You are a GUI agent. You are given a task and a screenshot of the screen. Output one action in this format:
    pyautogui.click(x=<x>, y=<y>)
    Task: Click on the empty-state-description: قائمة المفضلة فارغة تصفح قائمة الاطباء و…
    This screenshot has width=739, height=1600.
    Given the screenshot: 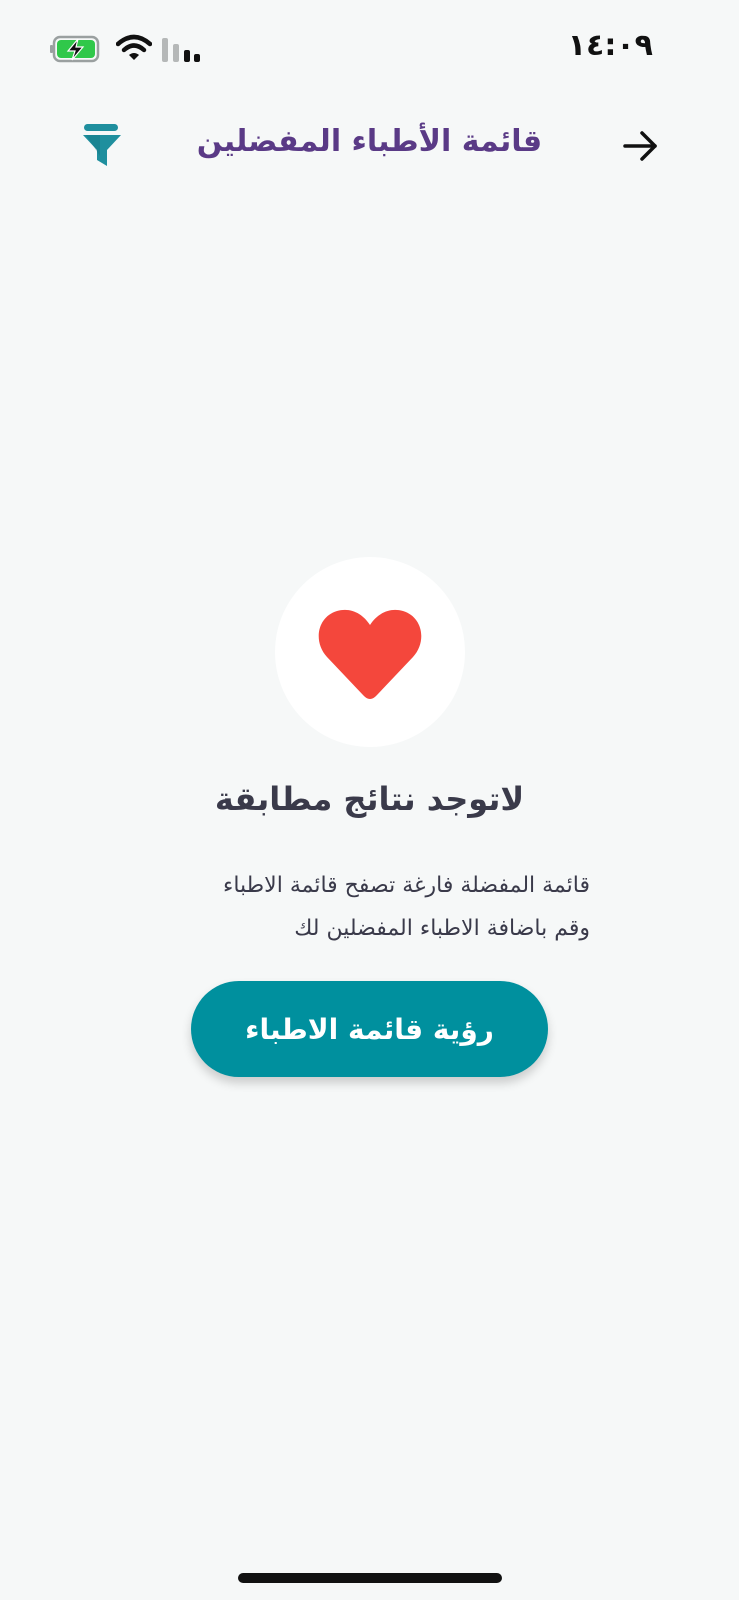 What is the action you would take?
    pyautogui.click(x=370, y=907)
    